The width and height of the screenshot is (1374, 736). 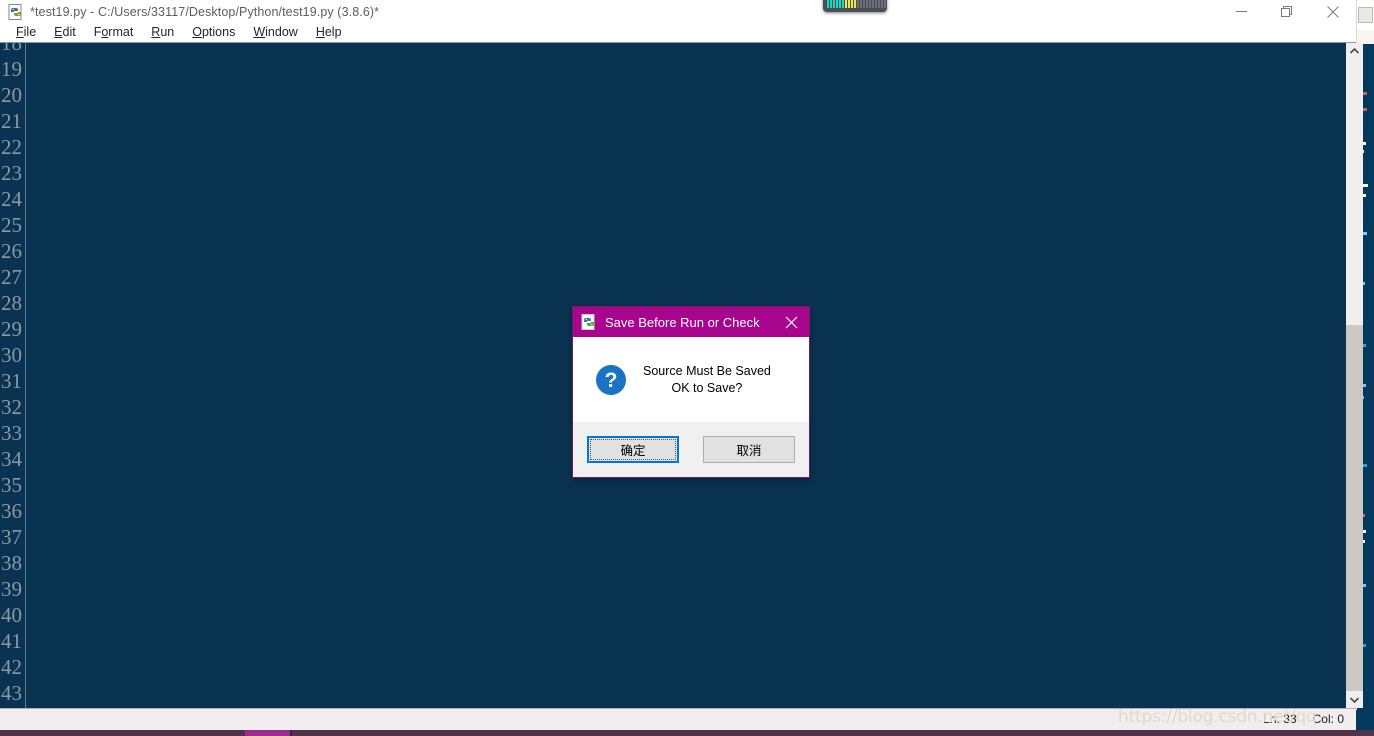 I want to click on line-number: 23, so click(x=11, y=173).